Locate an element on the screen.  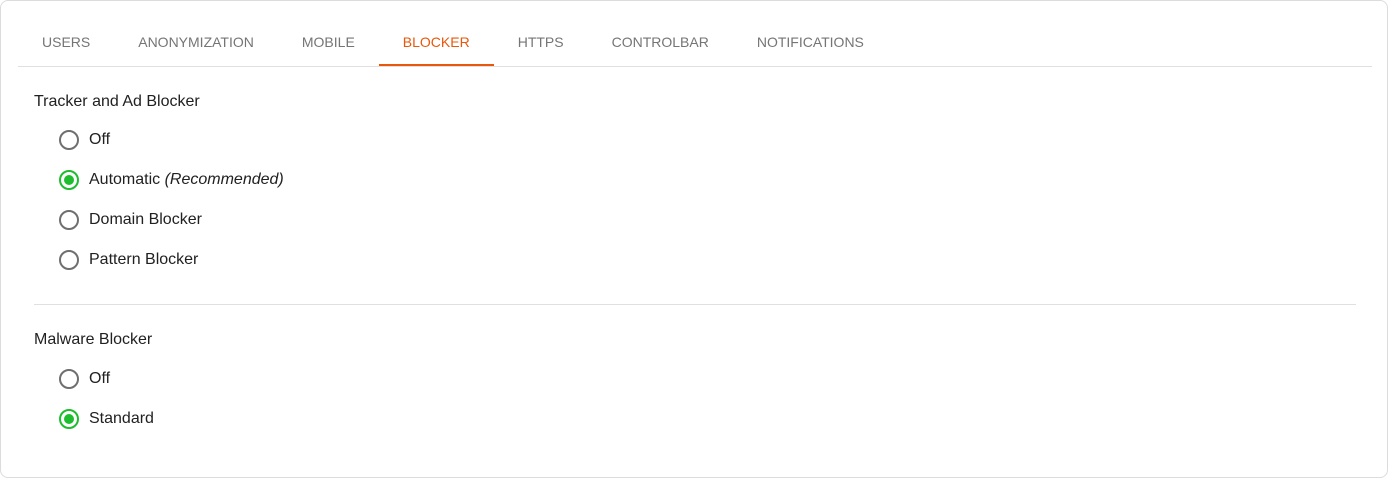
radio-label-wrap: Automatic (Recommended) is located at coordinates (186, 180).